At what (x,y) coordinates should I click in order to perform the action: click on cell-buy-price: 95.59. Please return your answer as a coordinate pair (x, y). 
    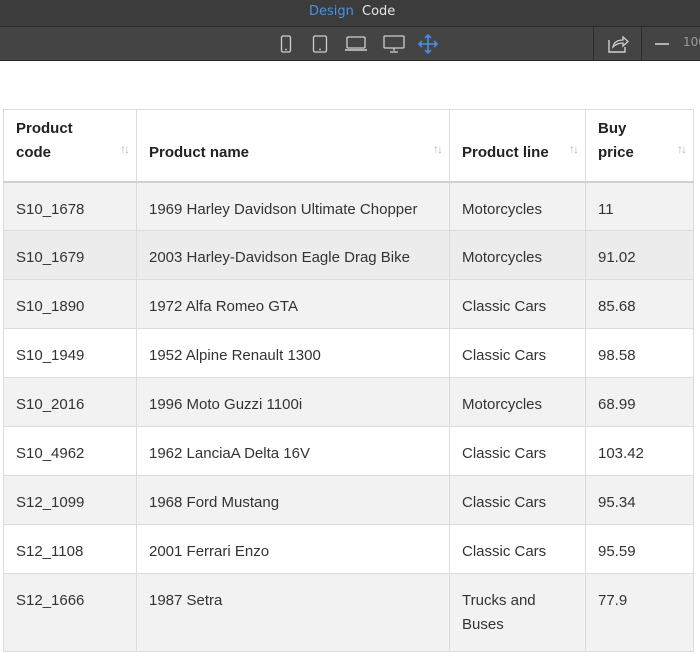
    Looking at the image, I should click on (639, 549).